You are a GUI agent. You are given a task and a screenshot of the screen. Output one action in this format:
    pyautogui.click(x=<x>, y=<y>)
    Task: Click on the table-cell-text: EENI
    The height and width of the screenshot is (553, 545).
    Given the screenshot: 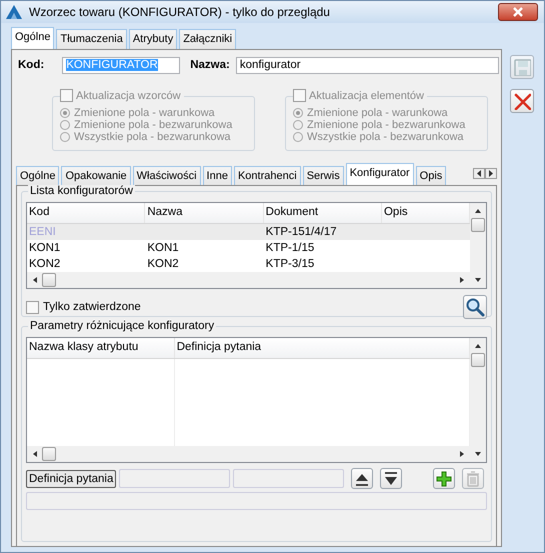 What is the action you would take?
    pyautogui.click(x=42, y=232)
    